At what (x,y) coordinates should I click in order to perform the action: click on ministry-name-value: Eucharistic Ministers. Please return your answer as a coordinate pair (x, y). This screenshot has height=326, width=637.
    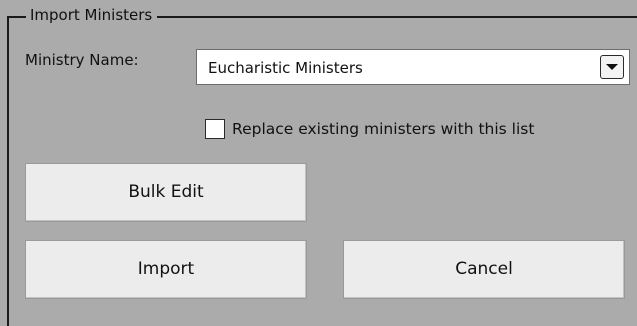
    Looking at the image, I should click on (285, 68).